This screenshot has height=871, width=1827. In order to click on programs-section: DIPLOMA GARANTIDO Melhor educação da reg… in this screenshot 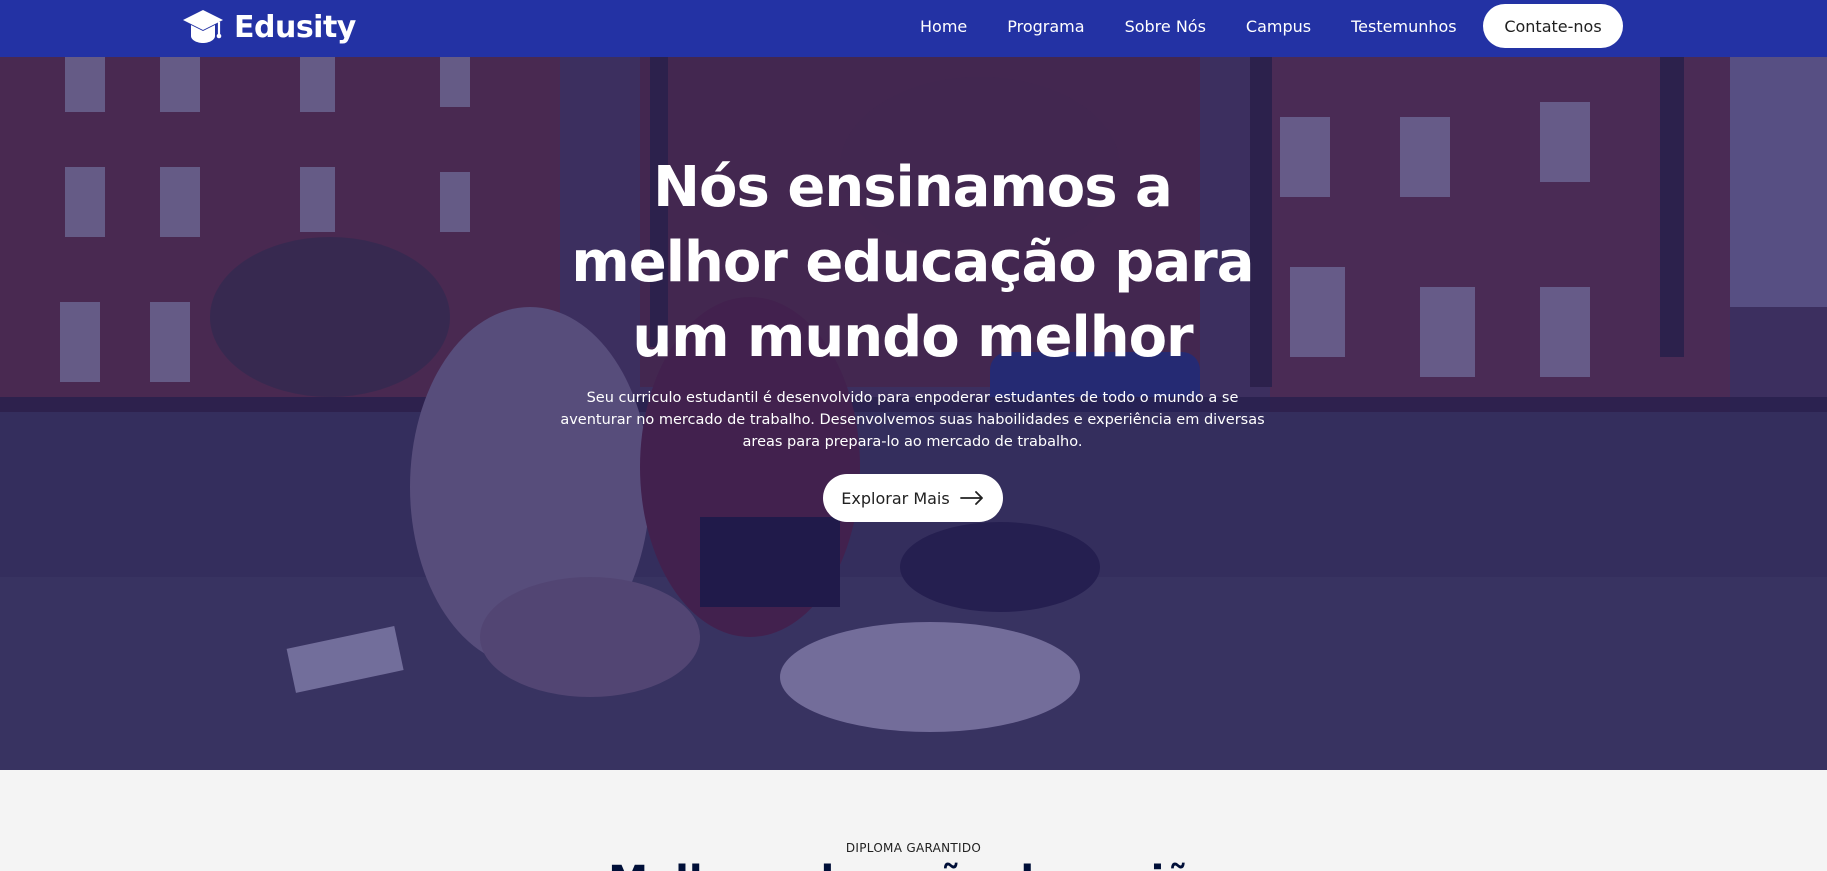, I will do `click(913, 820)`.